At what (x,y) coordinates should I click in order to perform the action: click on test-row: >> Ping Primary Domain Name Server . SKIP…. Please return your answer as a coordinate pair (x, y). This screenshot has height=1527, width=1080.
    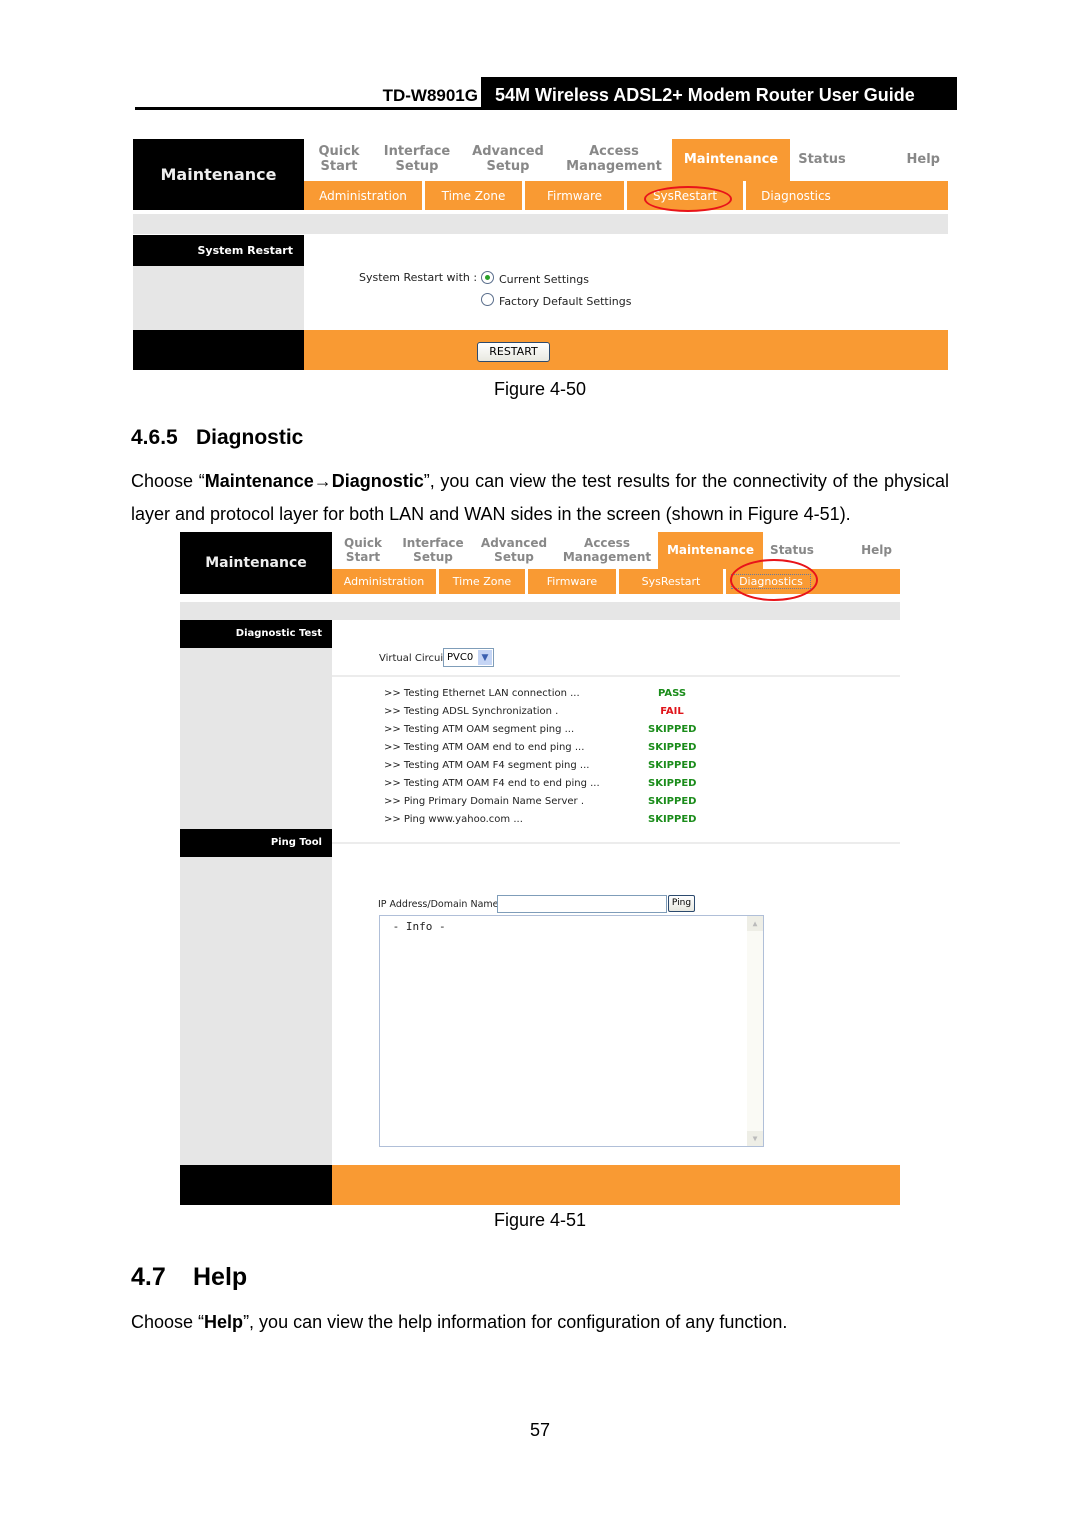
    Looking at the image, I should click on (540, 801).